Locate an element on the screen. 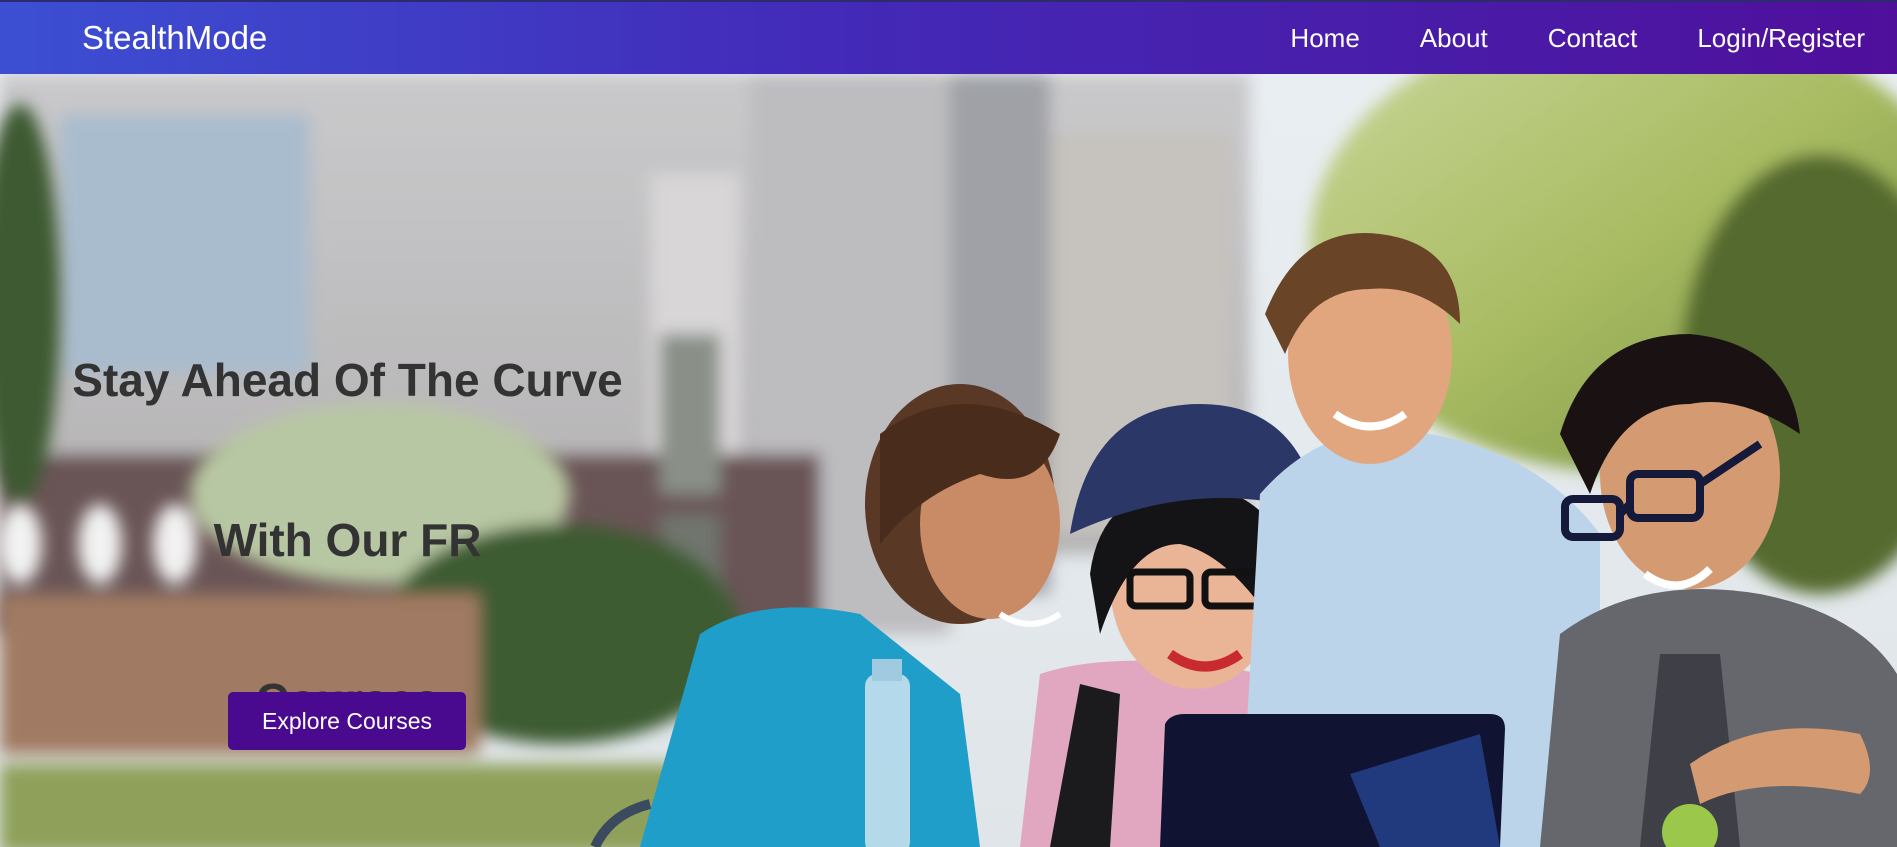 Image resolution: width=1897 pixels, height=847 pixels. nav-link-login-register: Login/Register is located at coordinates (1781, 38).